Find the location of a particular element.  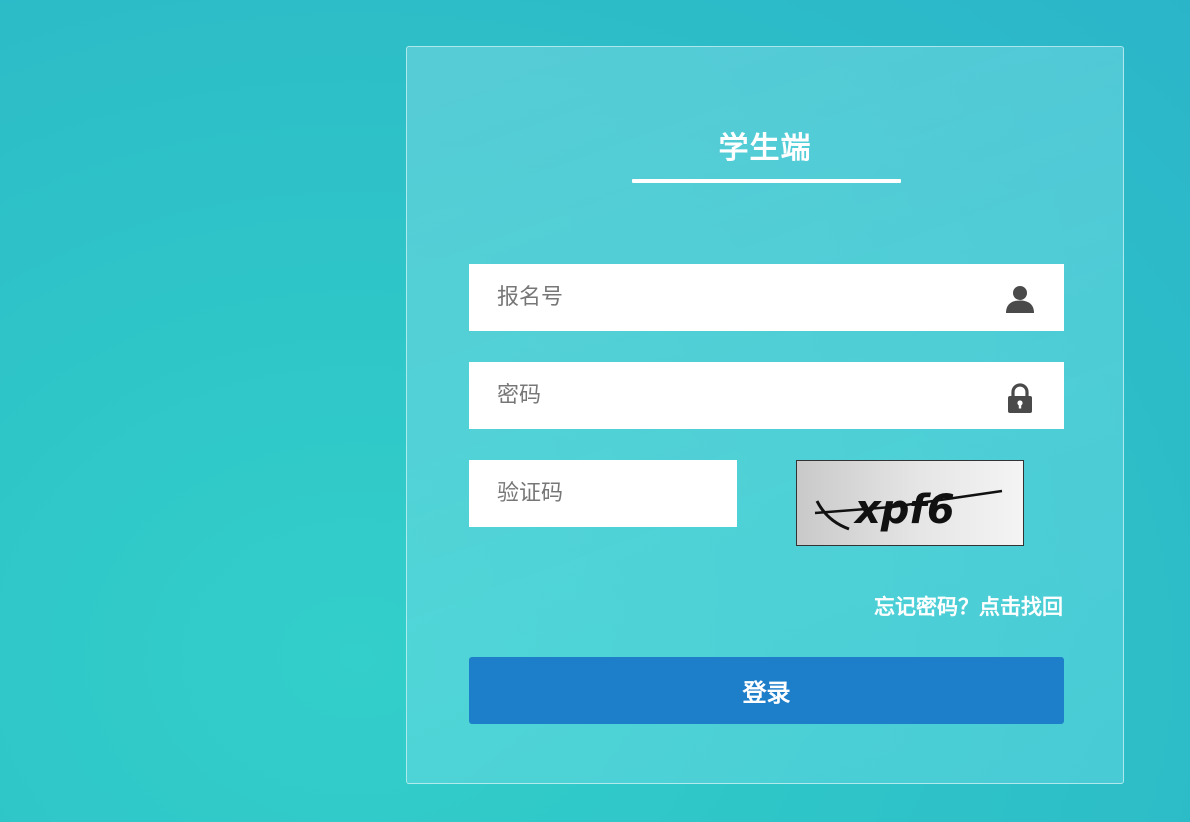

username-field is located at coordinates (766, 297).